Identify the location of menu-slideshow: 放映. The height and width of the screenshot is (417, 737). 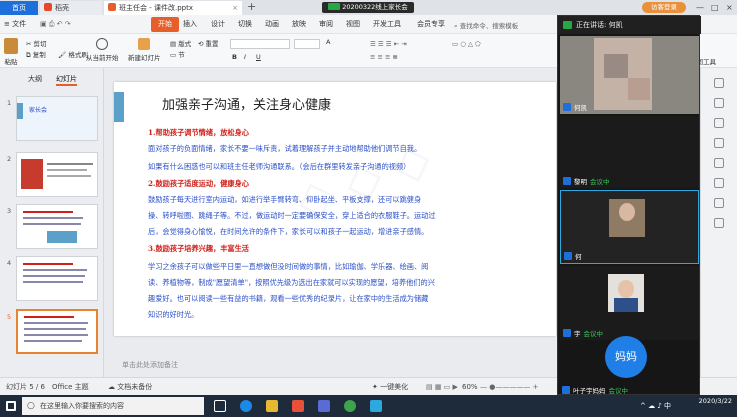
(299, 24).